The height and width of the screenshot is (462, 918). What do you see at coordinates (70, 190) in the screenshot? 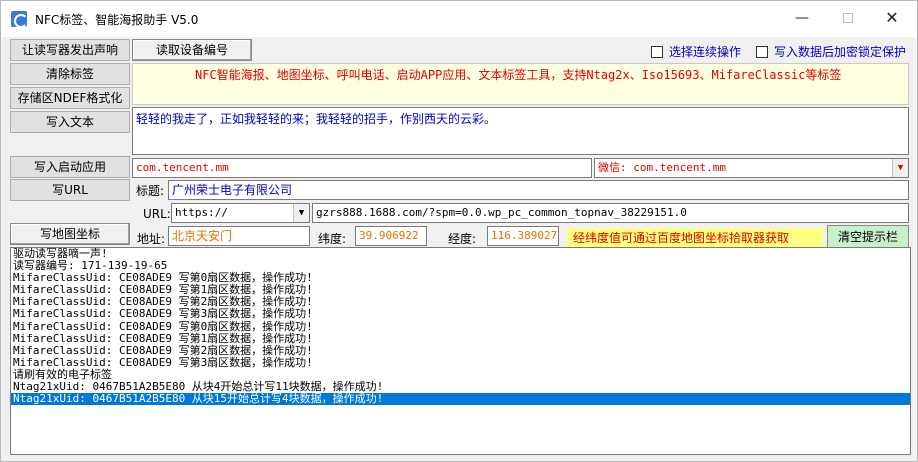
I see `write-url-button: 写URL` at bounding box center [70, 190].